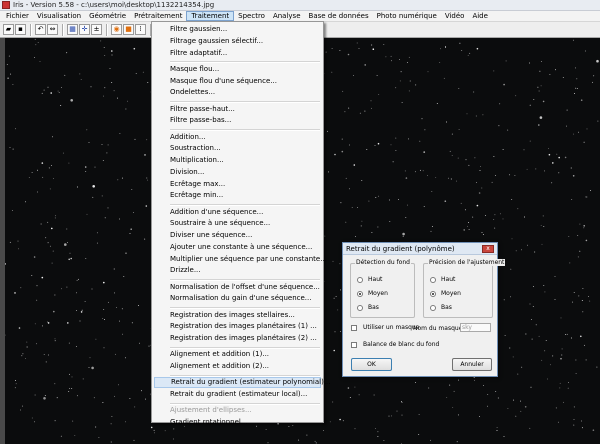 The height and width of the screenshot is (444, 600). I want to click on use-mask-checkbox, so click(354, 327).